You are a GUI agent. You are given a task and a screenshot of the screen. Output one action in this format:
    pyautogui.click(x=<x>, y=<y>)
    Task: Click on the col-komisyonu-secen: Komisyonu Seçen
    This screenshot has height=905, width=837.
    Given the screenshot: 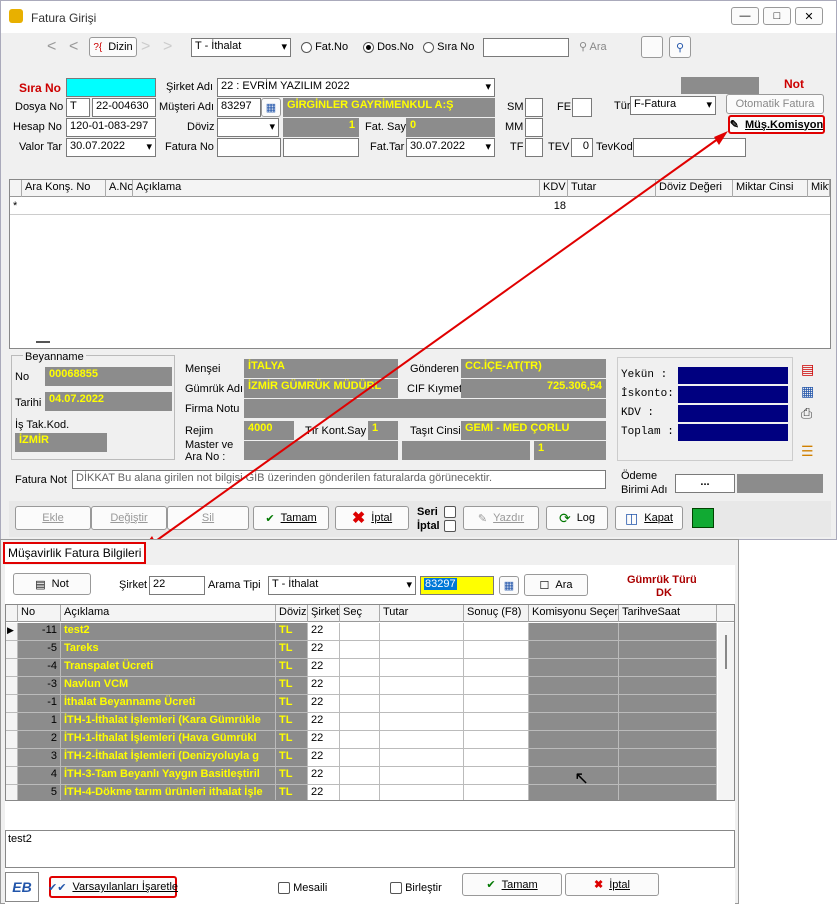 What is the action you would take?
    pyautogui.click(x=574, y=613)
    